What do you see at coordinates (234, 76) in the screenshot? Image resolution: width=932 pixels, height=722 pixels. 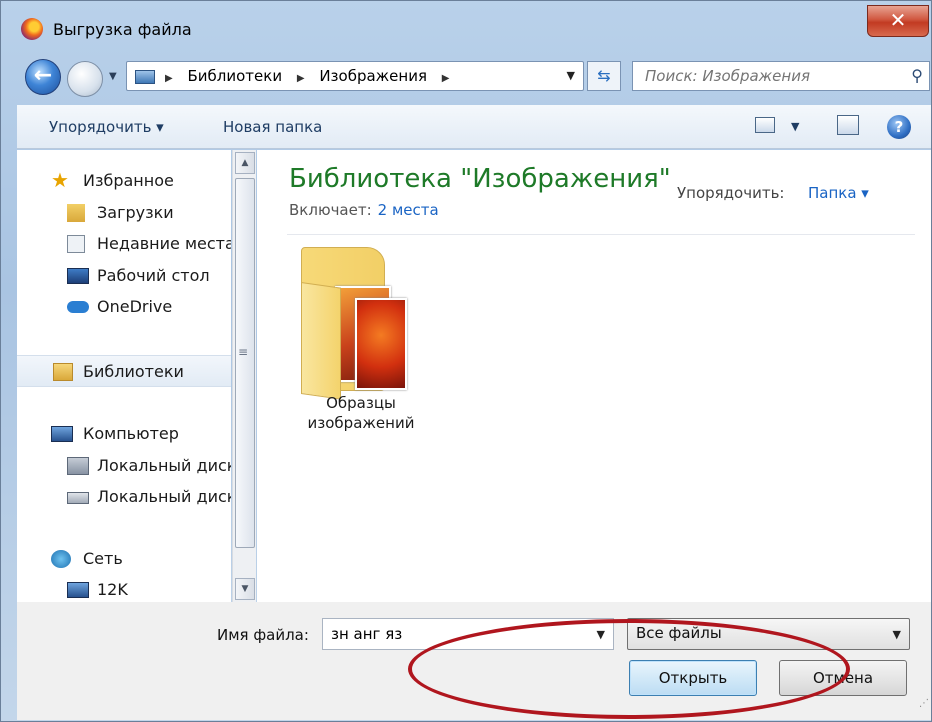 I see `breadcrumb-libraries: Библиотеки` at bounding box center [234, 76].